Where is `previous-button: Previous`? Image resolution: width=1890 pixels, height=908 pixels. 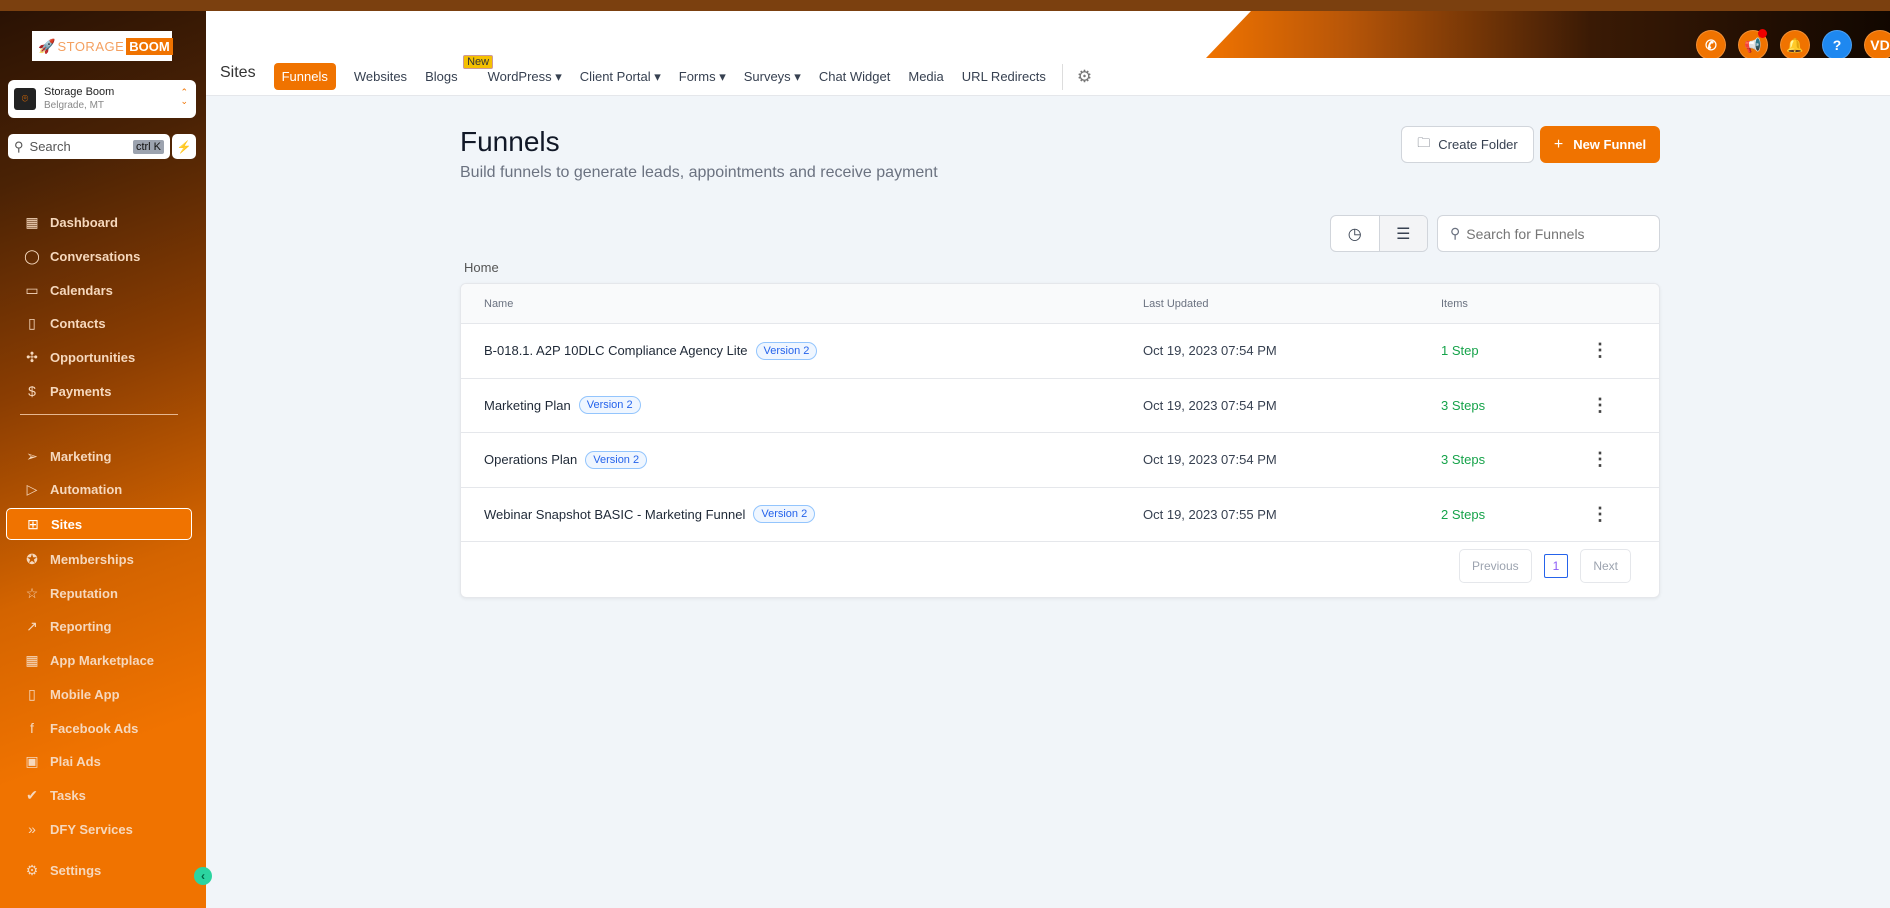
previous-button: Previous is located at coordinates (1495, 566).